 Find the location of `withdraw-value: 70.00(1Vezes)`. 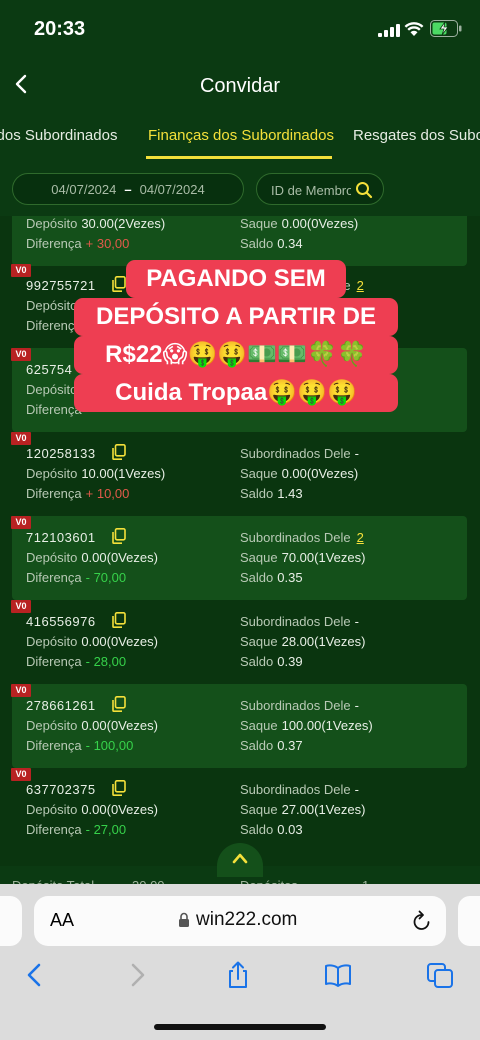

withdraw-value: 70.00(1Vezes) is located at coordinates (323, 557).